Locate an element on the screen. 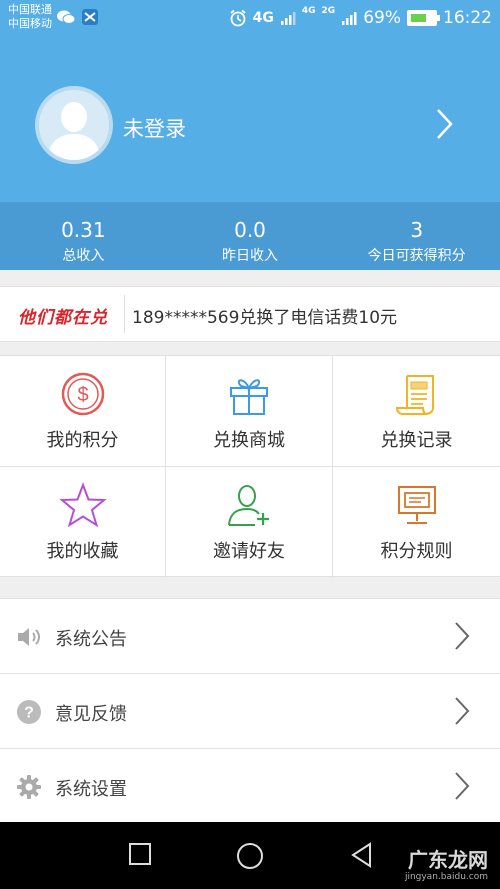  exchange-ticker: 他们都在兑 189*****569兑换了电信话费10元 is located at coordinates (250, 314).